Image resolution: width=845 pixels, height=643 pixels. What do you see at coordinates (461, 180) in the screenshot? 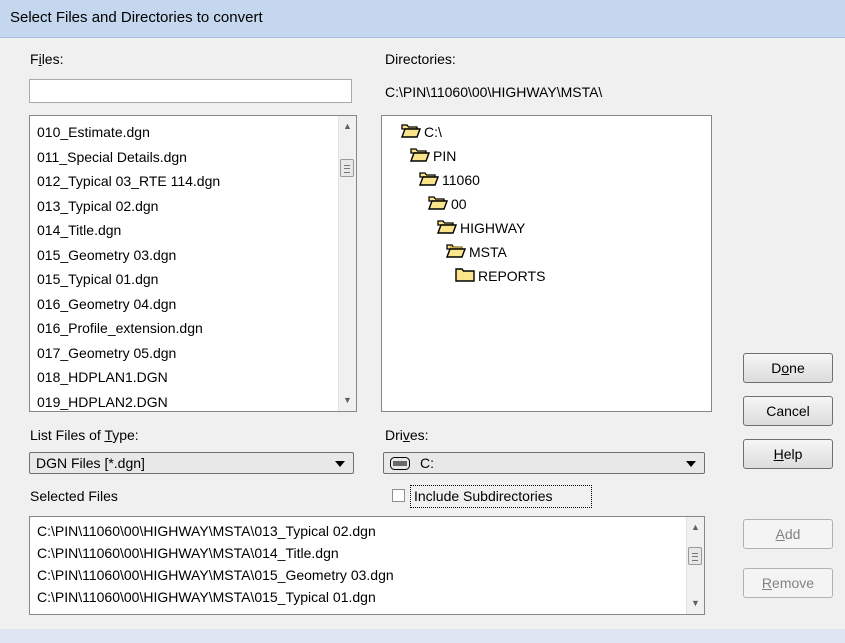
I see `directory-name: 11060` at bounding box center [461, 180].